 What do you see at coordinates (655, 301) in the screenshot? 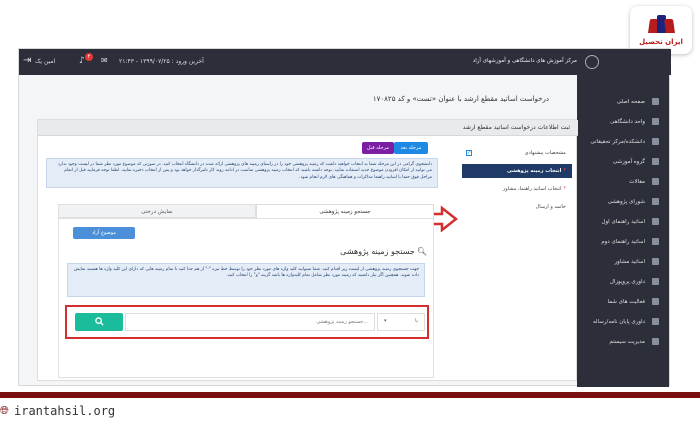
I see `activity-icon` at bounding box center [655, 301].